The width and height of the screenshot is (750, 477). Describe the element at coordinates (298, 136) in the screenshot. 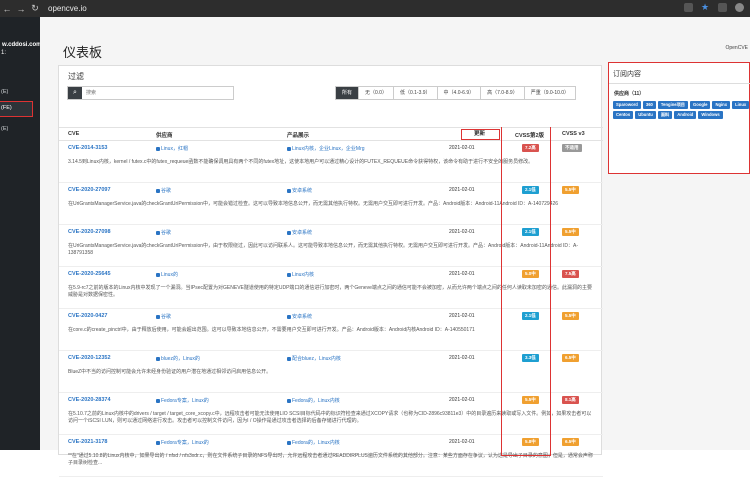

I see `col-product: 产品展示` at that location.